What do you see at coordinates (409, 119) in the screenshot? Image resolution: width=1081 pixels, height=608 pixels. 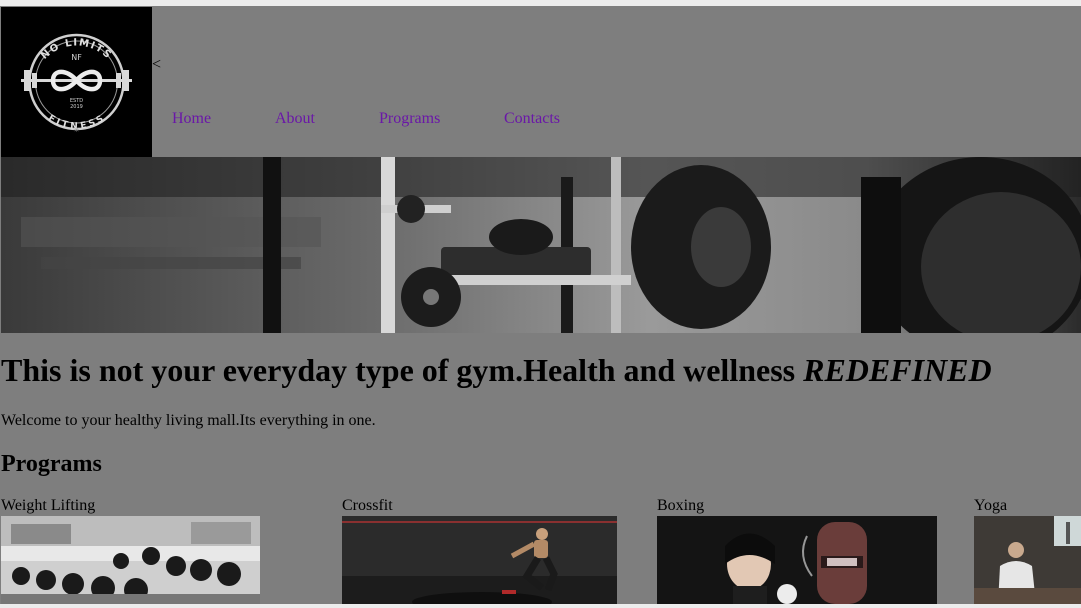 I see `nav-link-programs: Programs` at bounding box center [409, 119].